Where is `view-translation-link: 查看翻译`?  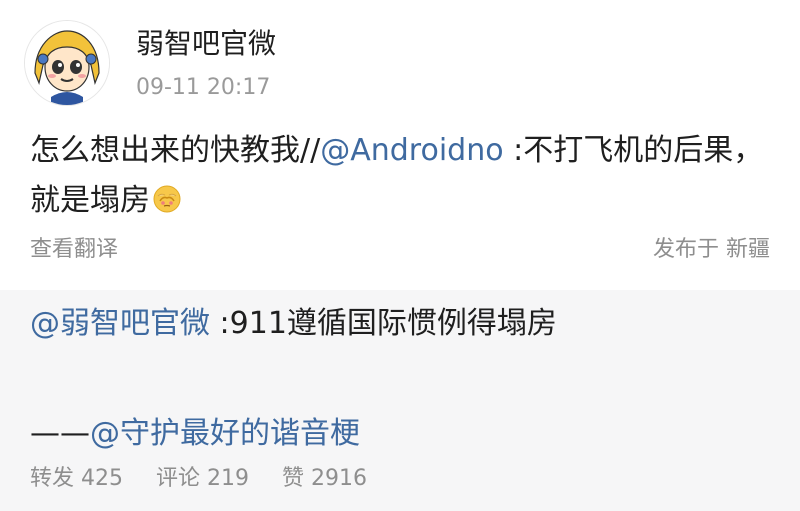
view-translation-link: 查看翻译 is located at coordinates (74, 250).